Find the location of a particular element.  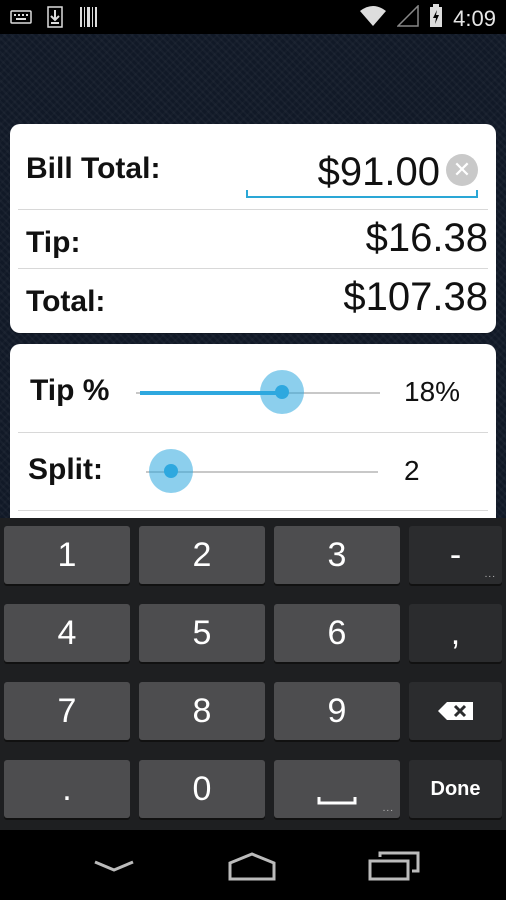

tip-percent-row: Tip % 18% is located at coordinates (253, 387).